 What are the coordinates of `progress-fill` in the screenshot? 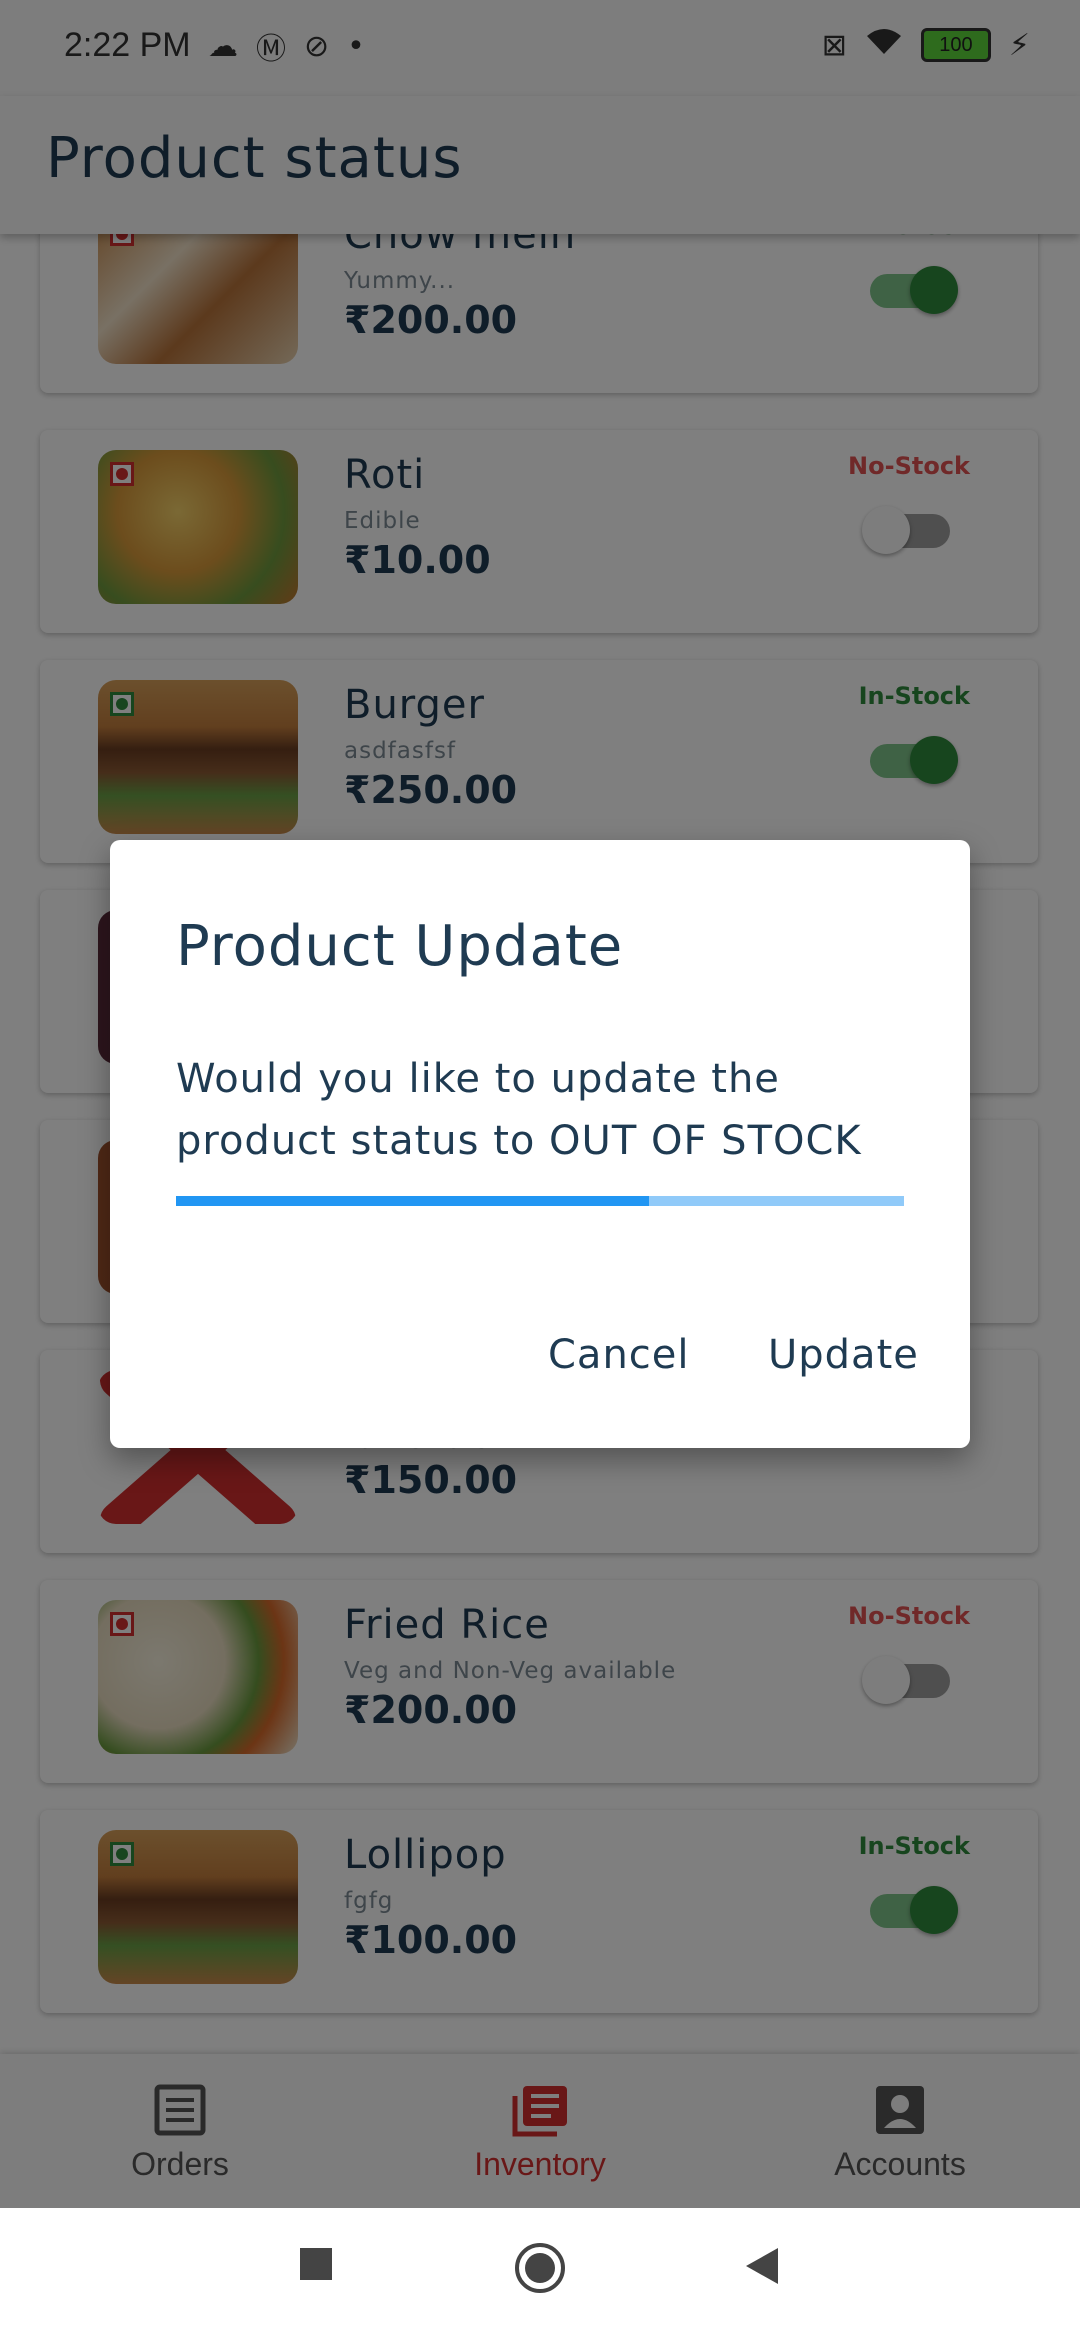 It's located at (413, 1201).